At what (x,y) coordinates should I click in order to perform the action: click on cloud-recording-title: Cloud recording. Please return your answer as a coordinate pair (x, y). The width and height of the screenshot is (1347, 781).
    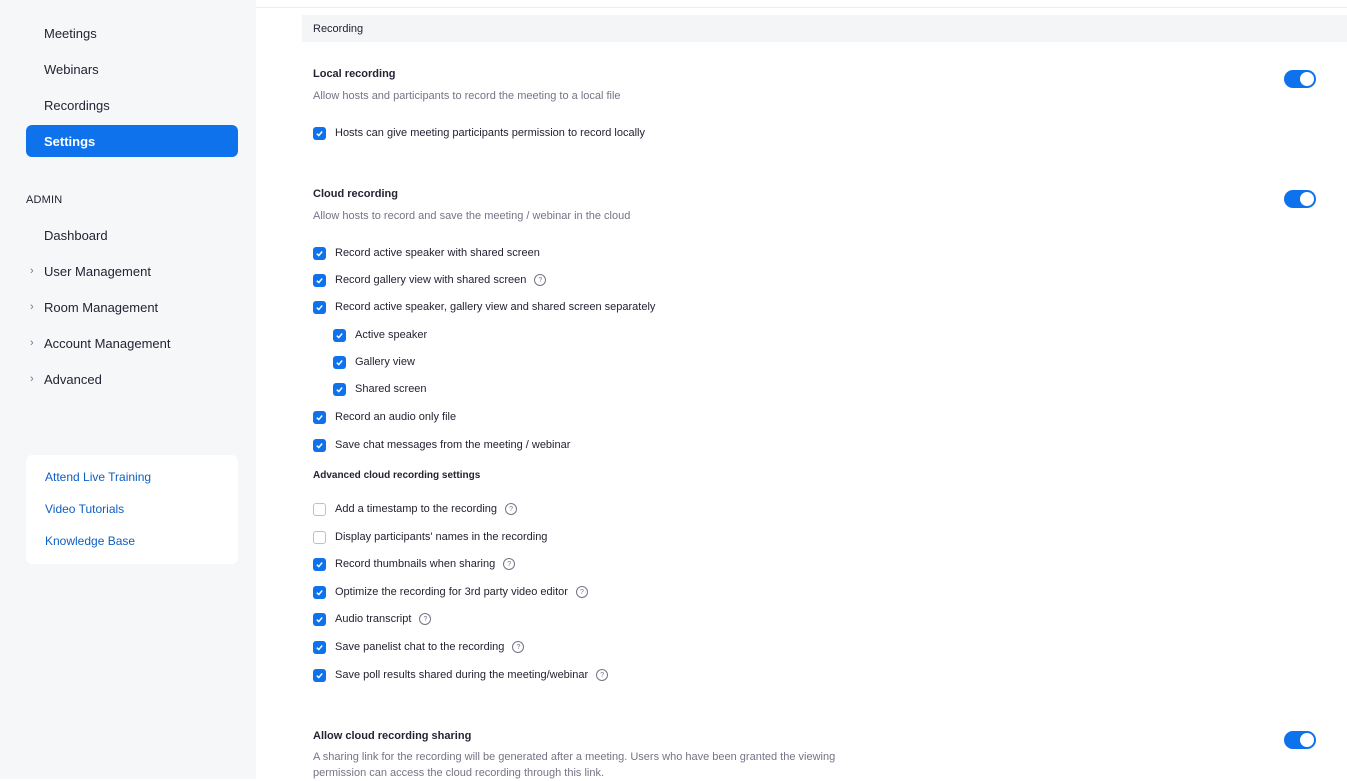
    Looking at the image, I should click on (355, 194).